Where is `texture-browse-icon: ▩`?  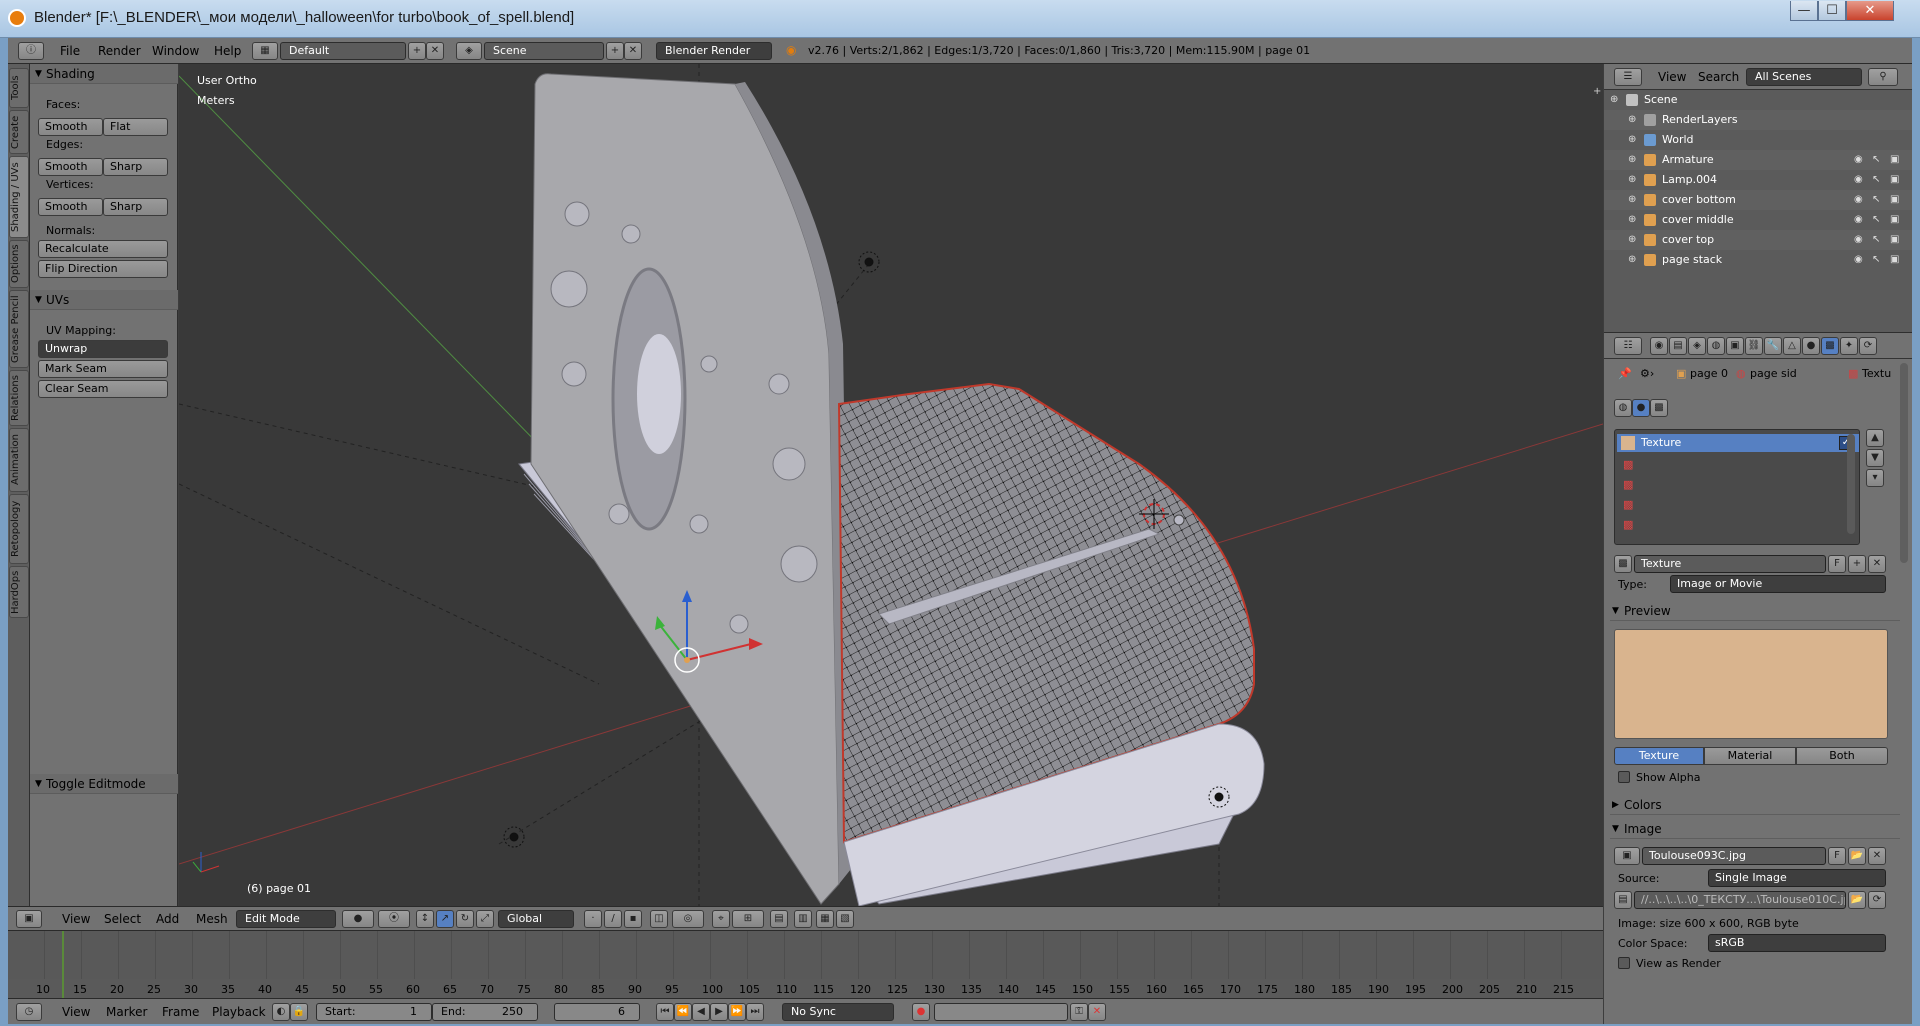 texture-browse-icon: ▩ is located at coordinates (1623, 564).